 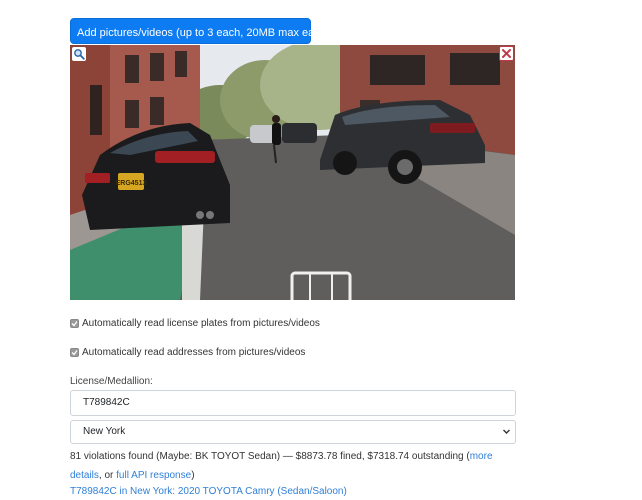 I want to click on close-x-icon, so click(x=506, y=53).